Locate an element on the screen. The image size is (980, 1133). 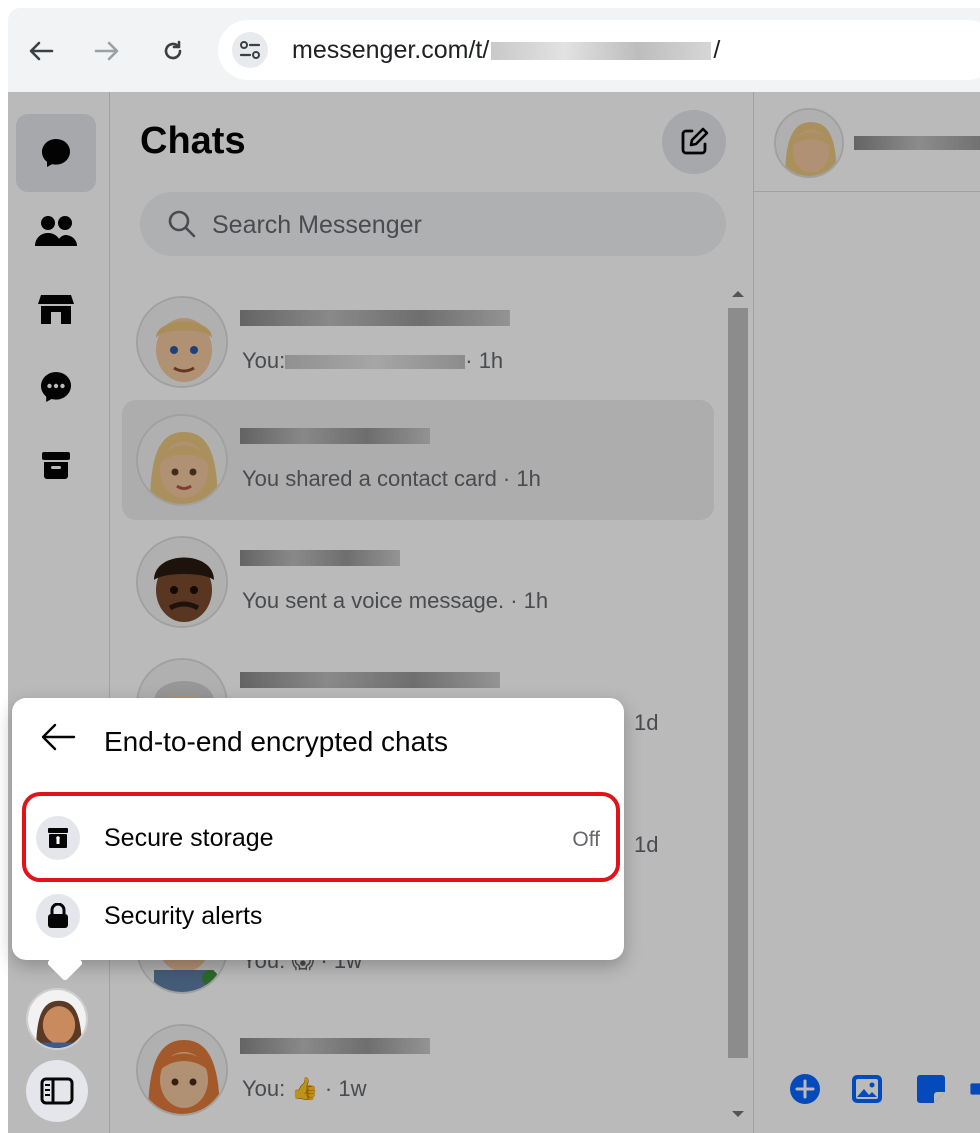
rail-item-archive is located at coordinates (56, 465).